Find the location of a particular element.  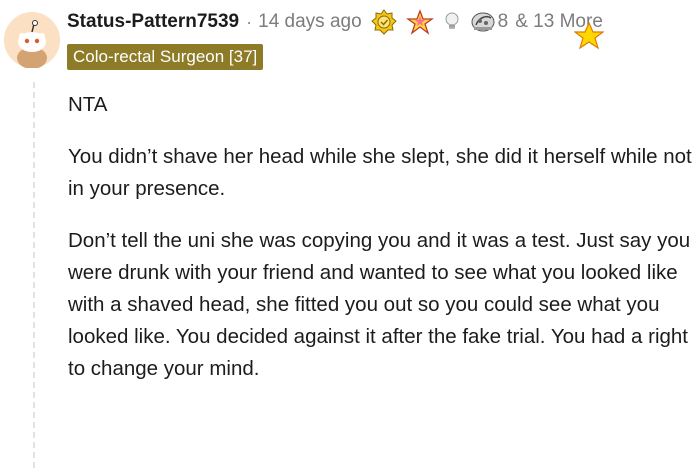

thread-line is located at coordinates (34, 275).